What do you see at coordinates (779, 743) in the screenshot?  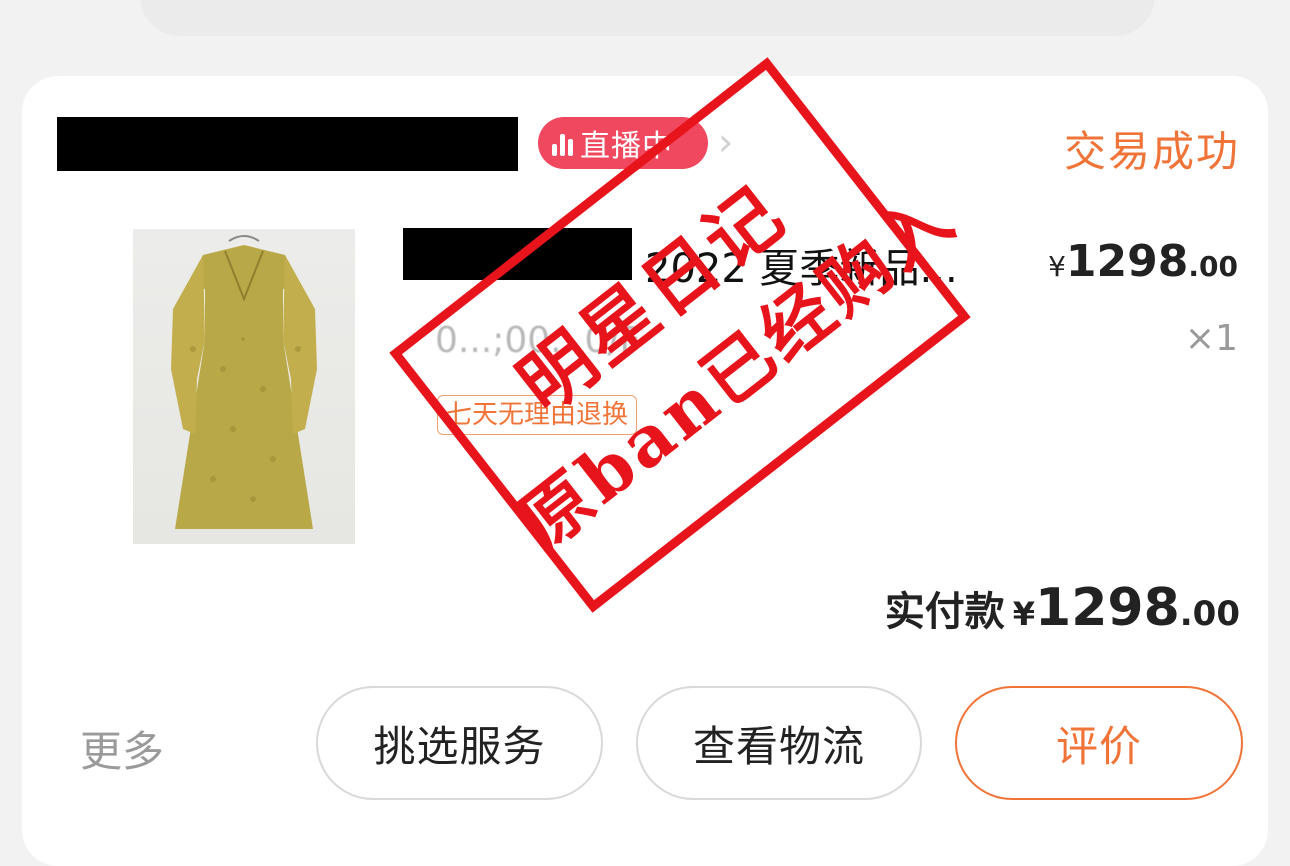 I see `view-logistics-button: 查看物流` at bounding box center [779, 743].